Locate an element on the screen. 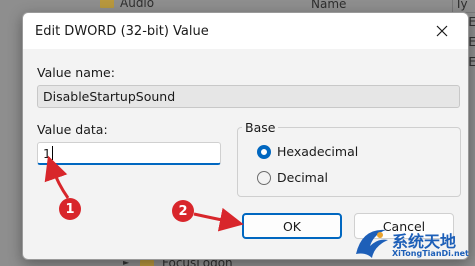  watermark-url: XiTongTianDi.net is located at coordinates (430, 253).